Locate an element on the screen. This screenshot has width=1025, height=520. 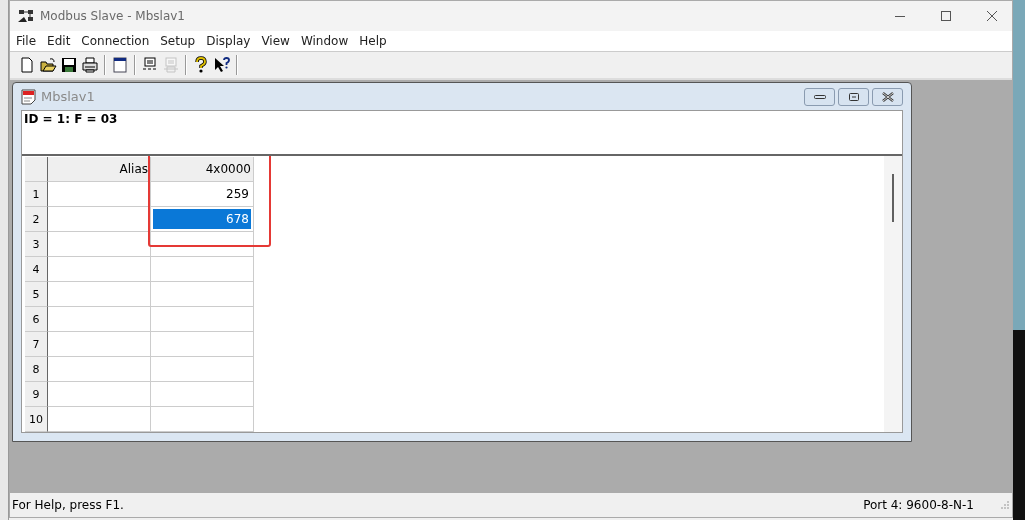
minimize-button is located at coordinates (819, 96).